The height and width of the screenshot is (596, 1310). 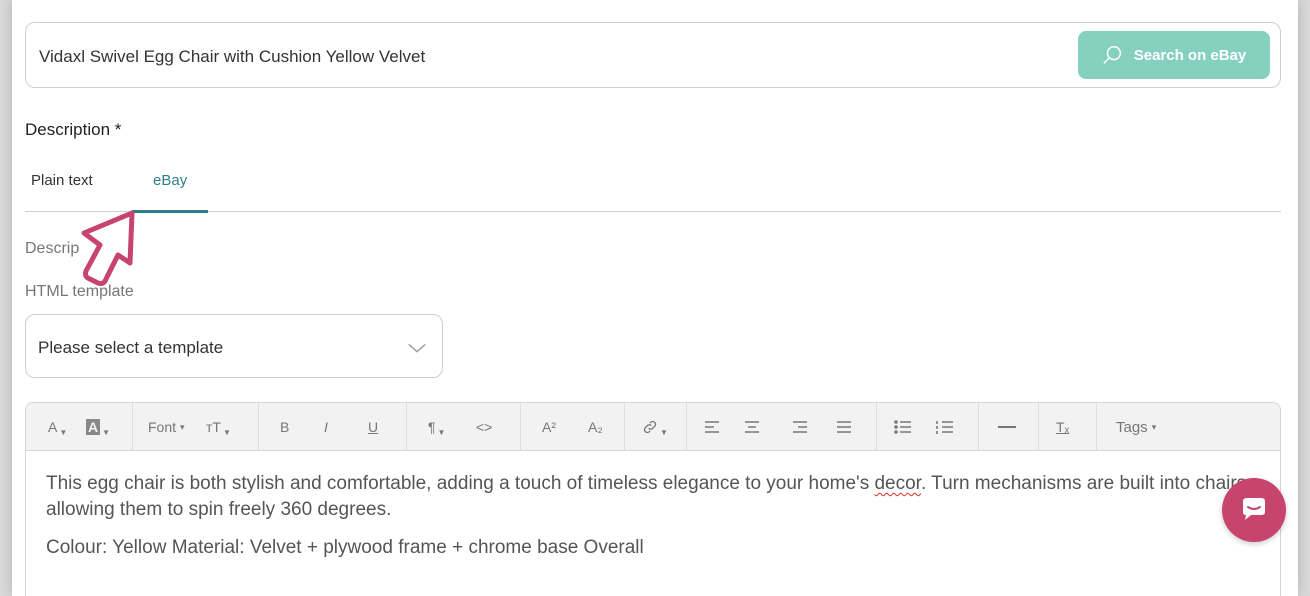 I want to click on pointer-annotation-icon, so click(x=108, y=248).